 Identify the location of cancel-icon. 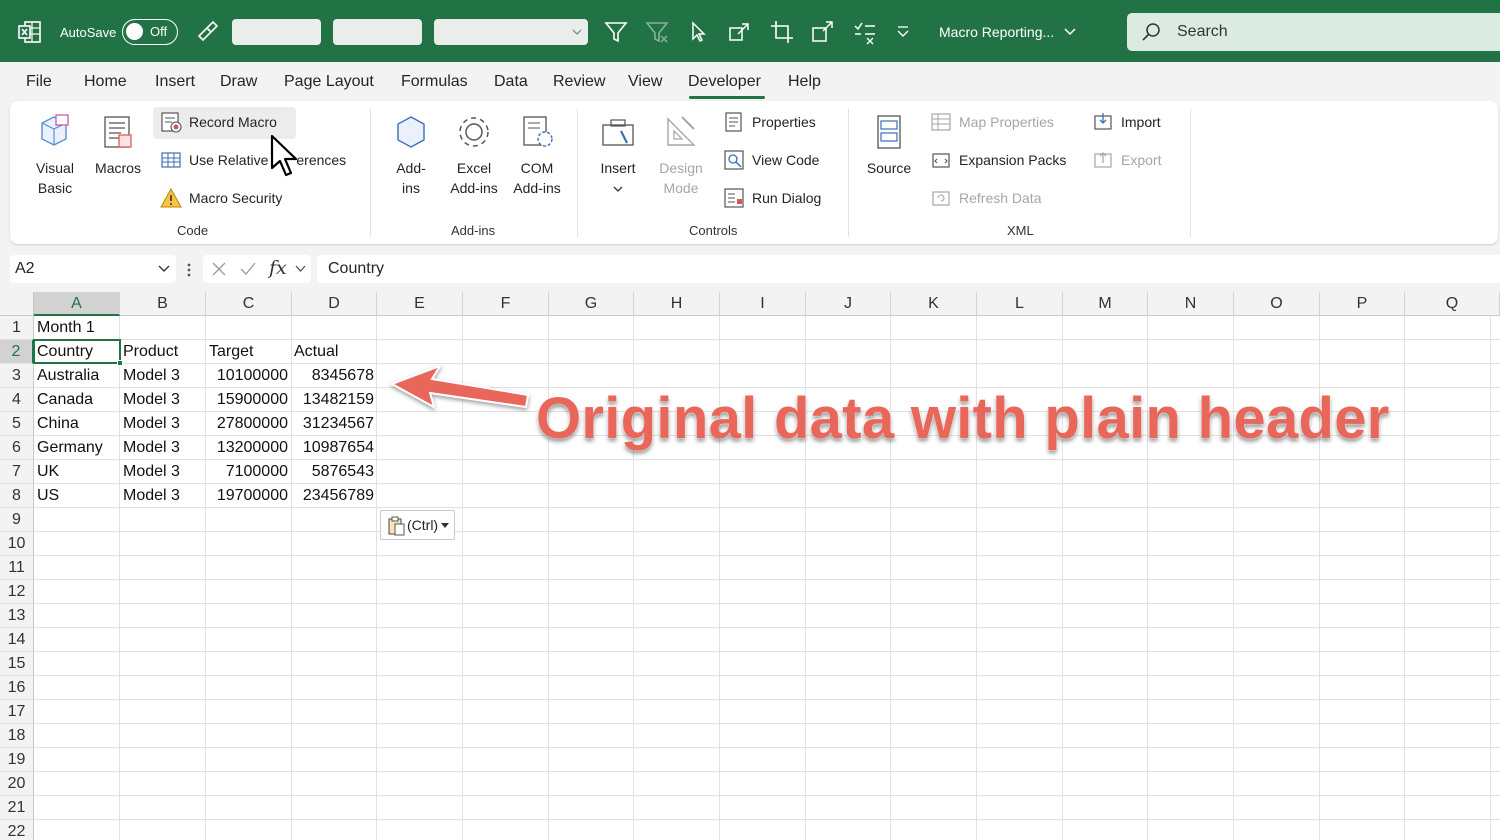
(219, 269).